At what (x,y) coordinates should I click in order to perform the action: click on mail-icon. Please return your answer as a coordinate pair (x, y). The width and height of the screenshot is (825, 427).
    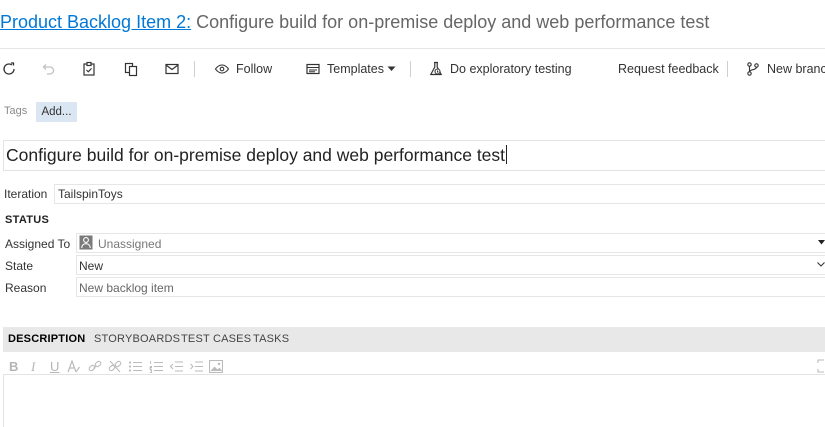
    Looking at the image, I should click on (172, 69).